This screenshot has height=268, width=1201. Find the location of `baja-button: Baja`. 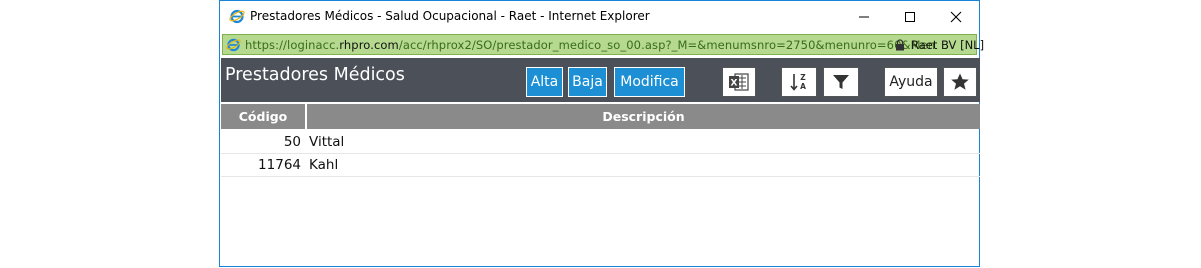

baja-button: Baja is located at coordinates (587, 82).